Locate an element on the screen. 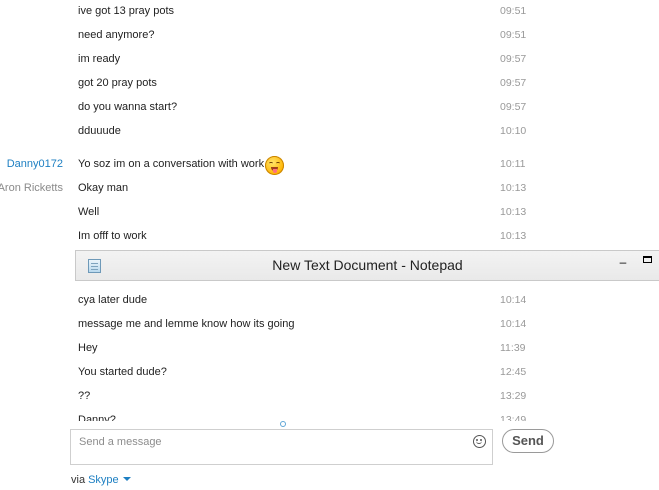 This screenshot has height=490, width=659. tongue-out-smiley-icon is located at coordinates (275, 165).